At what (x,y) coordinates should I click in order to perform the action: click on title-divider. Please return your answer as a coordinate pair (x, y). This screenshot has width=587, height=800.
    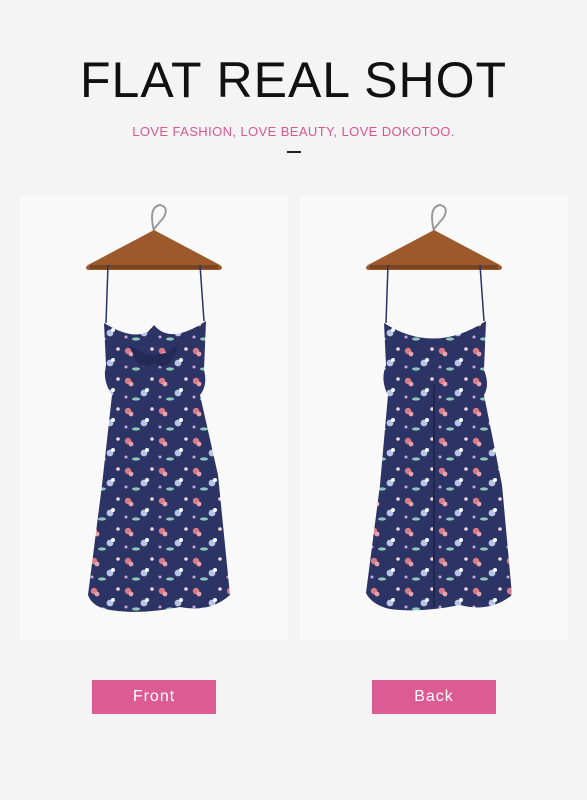
    Looking at the image, I should click on (294, 152).